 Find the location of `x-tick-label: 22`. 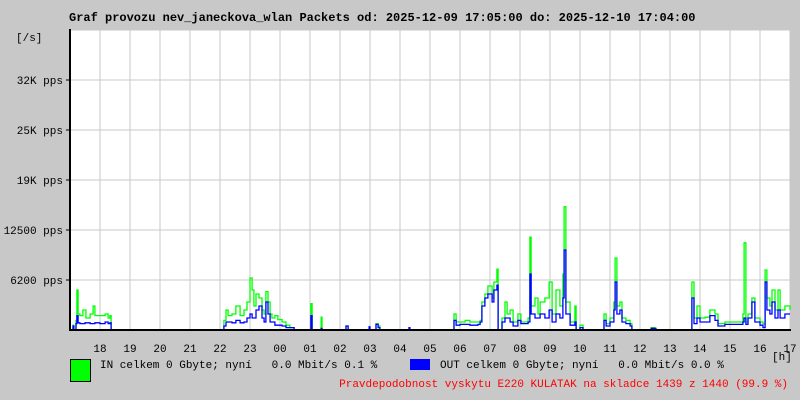

x-tick-label: 22 is located at coordinates (219, 350).